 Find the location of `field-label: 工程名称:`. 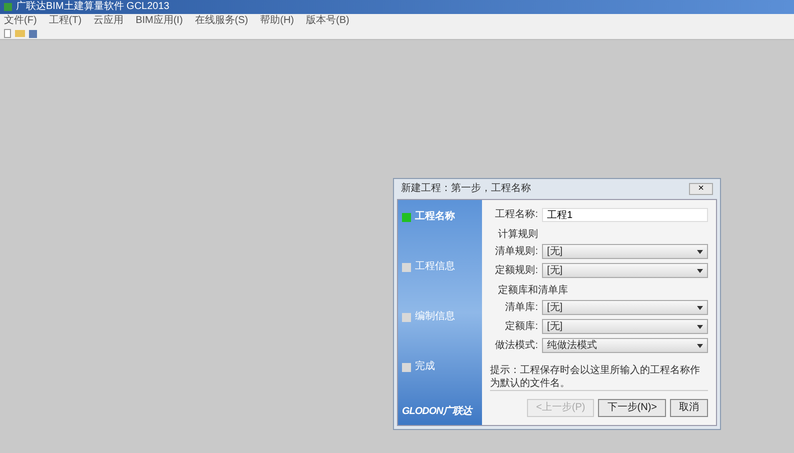

field-label: 工程名称: is located at coordinates (516, 215).